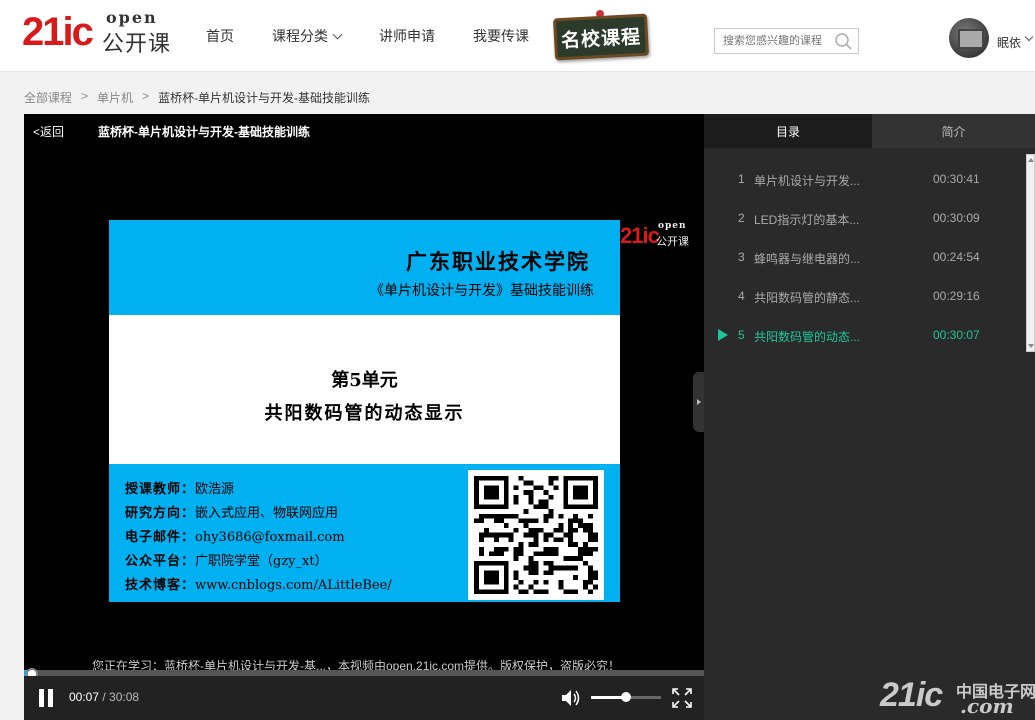 The width and height of the screenshot is (1035, 720). Describe the element at coordinates (137, 43) in the screenshot. I see `logo-sub: 公开课` at that location.